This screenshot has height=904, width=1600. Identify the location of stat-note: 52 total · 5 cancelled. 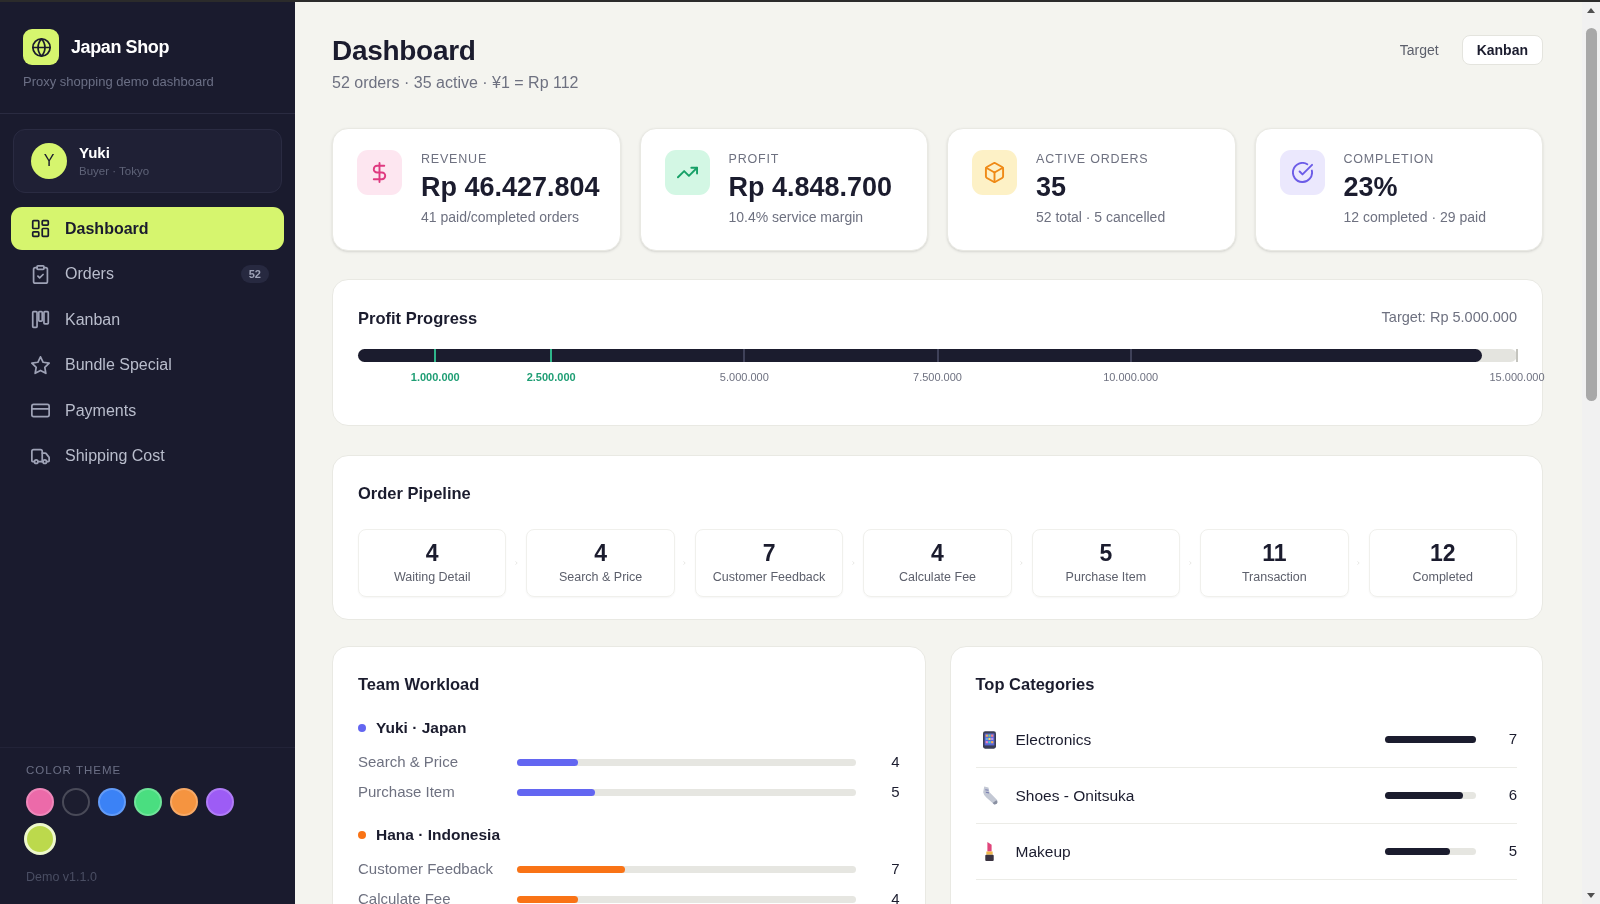
(1101, 217).